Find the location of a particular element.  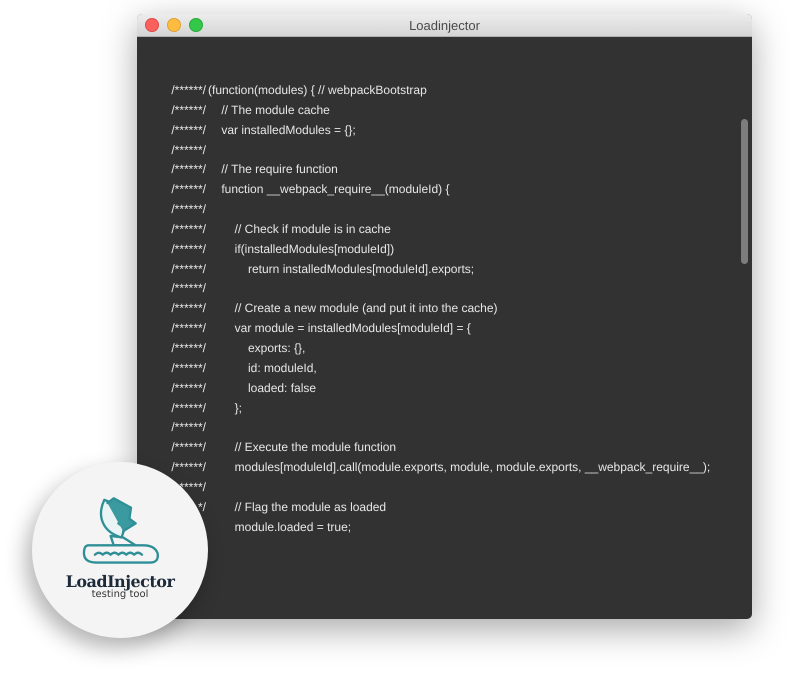

code-line: loaded: false is located at coordinates (281, 388).